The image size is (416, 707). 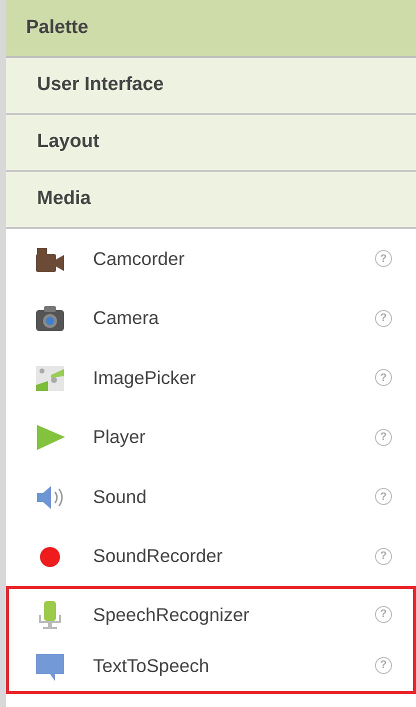 What do you see at coordinates (145, 378) in the screenshot?
I see `component-name: ImagePicker` at bounding box center [145, 378].